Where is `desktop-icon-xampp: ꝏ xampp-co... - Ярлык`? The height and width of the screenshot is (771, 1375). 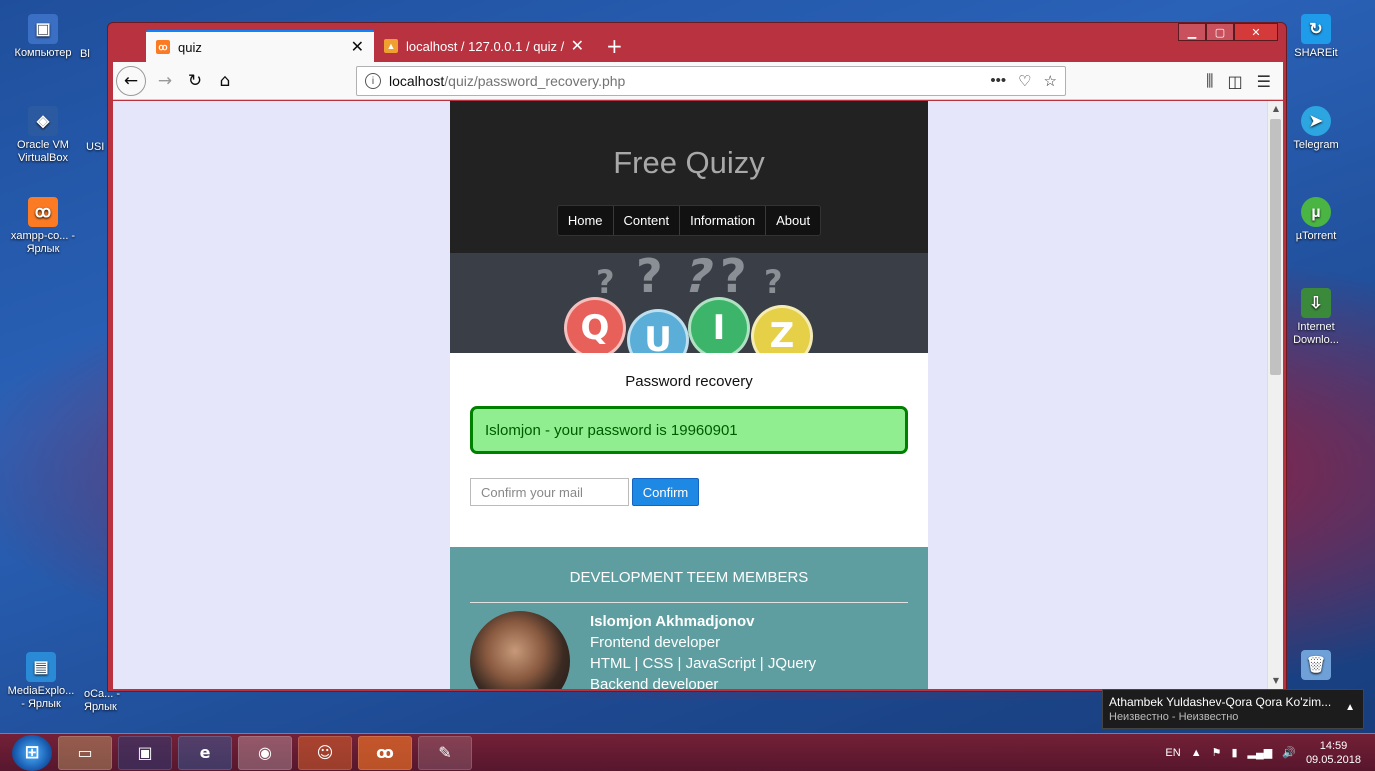 desktop-icon-xampp: ꝏ xampp-co... - Ярлык is located at coordinates (43, 226).